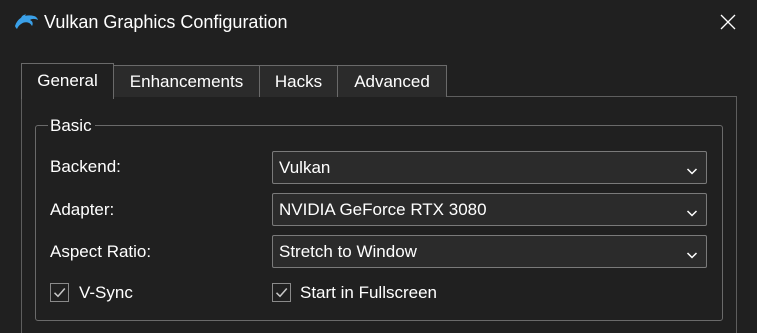 The height and width of the screenshot is (333, 757). What do you see at coordinates (67, 81) in the screenshot?
I see `tab-general: General` at bounding box center [67, 81].